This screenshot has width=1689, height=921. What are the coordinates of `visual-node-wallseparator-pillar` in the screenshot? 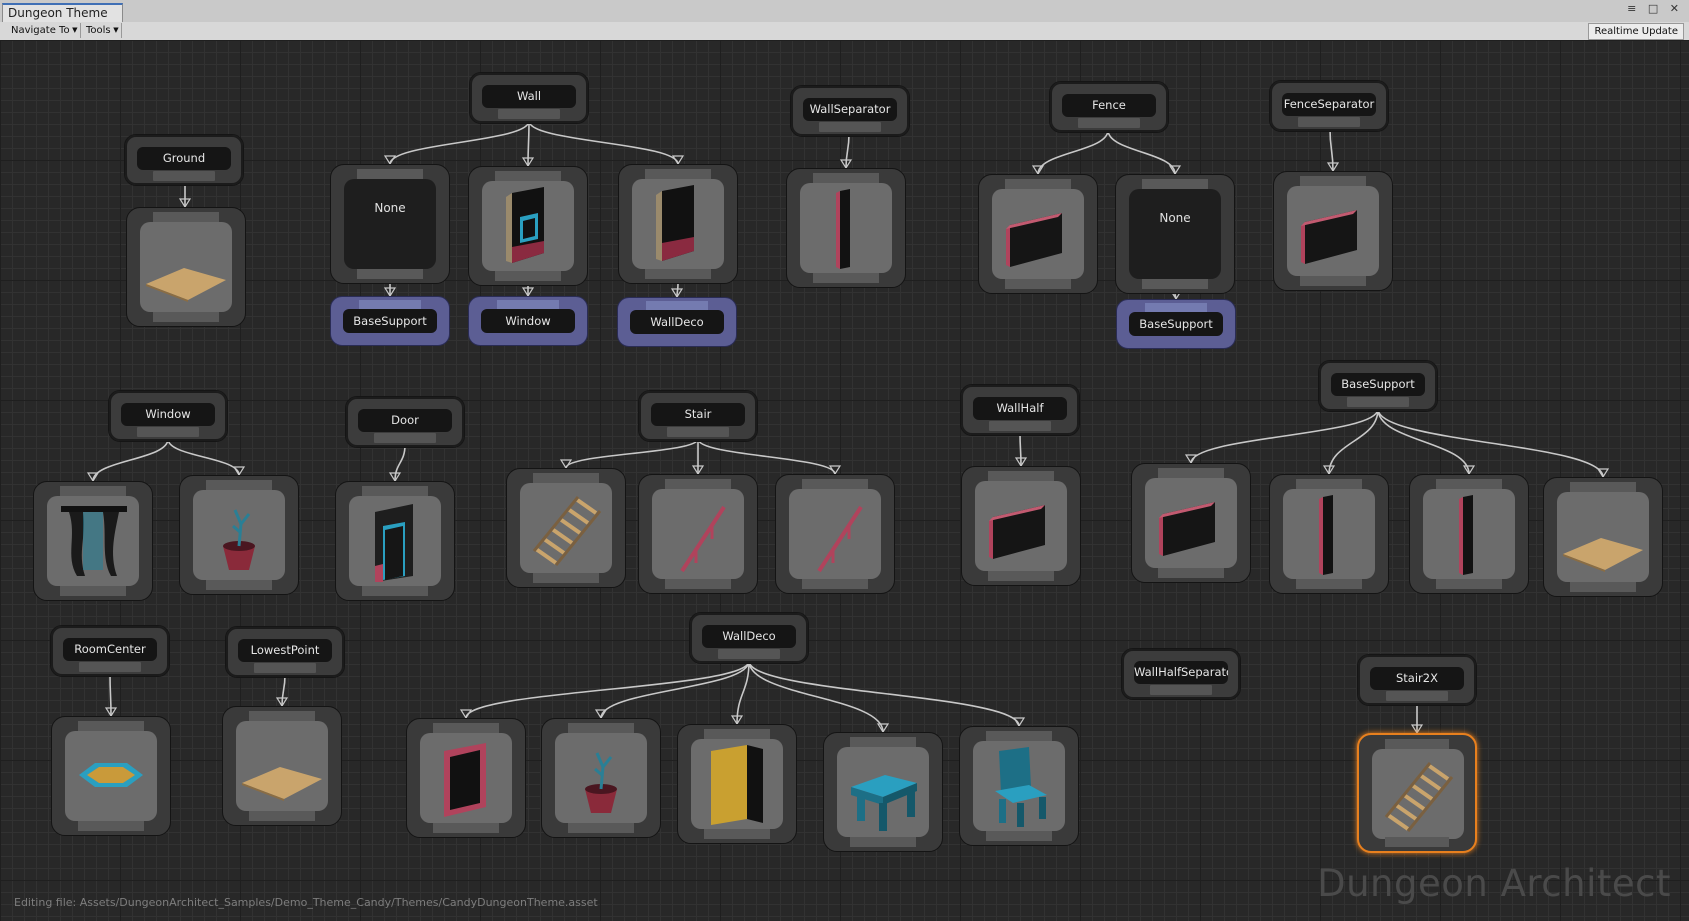 It's located at (846, 228).